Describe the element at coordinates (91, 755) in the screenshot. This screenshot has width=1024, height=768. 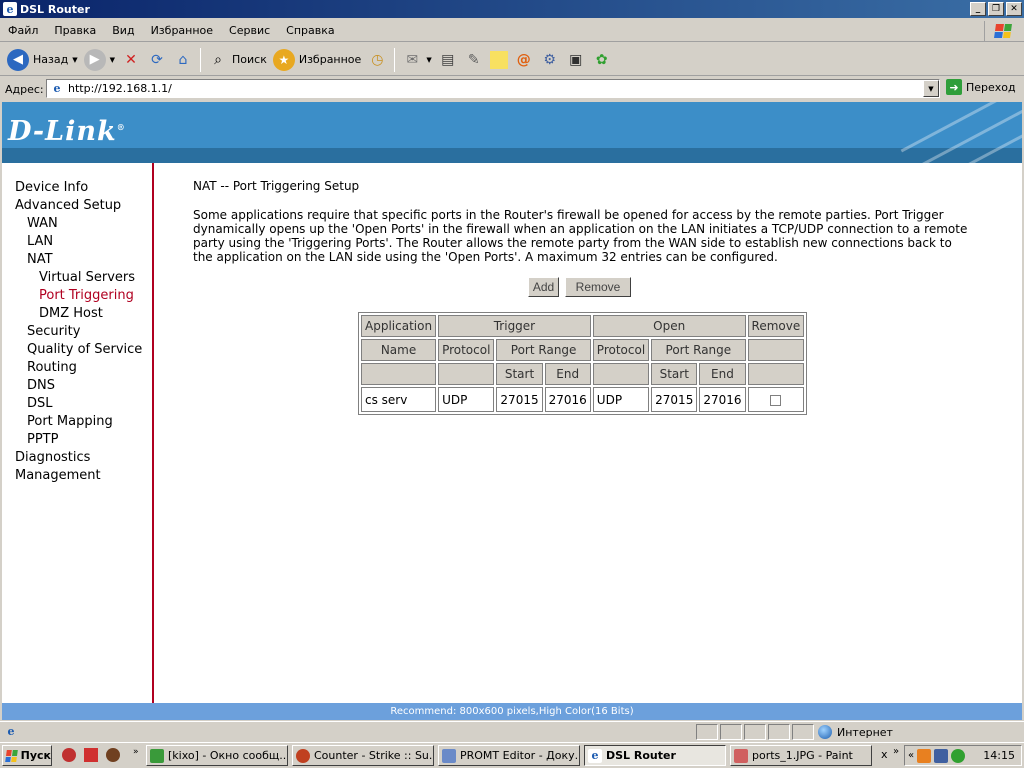
I see `quicklaunch-app-icon` at that location.